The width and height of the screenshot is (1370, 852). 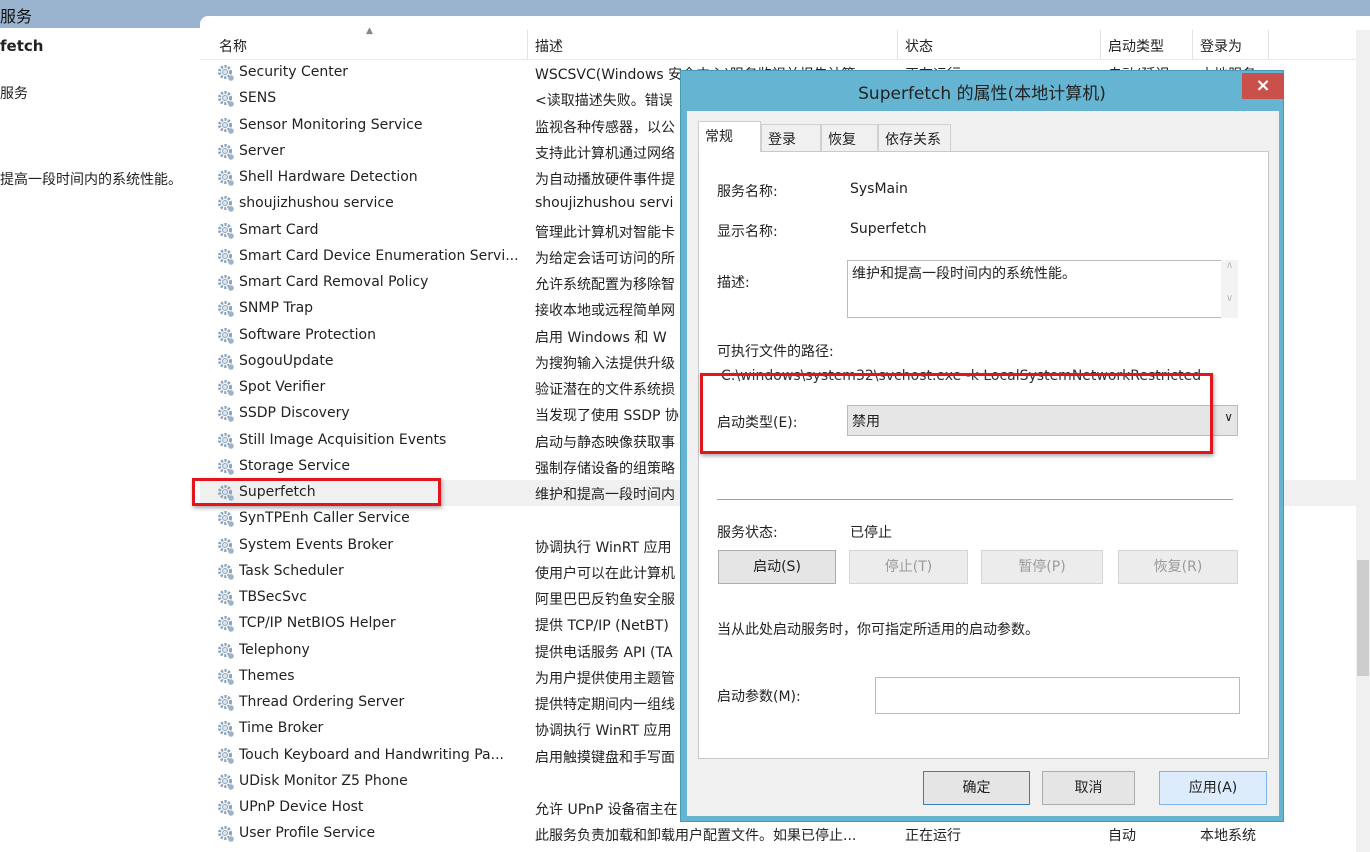 I want to click on highlight-box-startup-type, so click(x=956, y=413).